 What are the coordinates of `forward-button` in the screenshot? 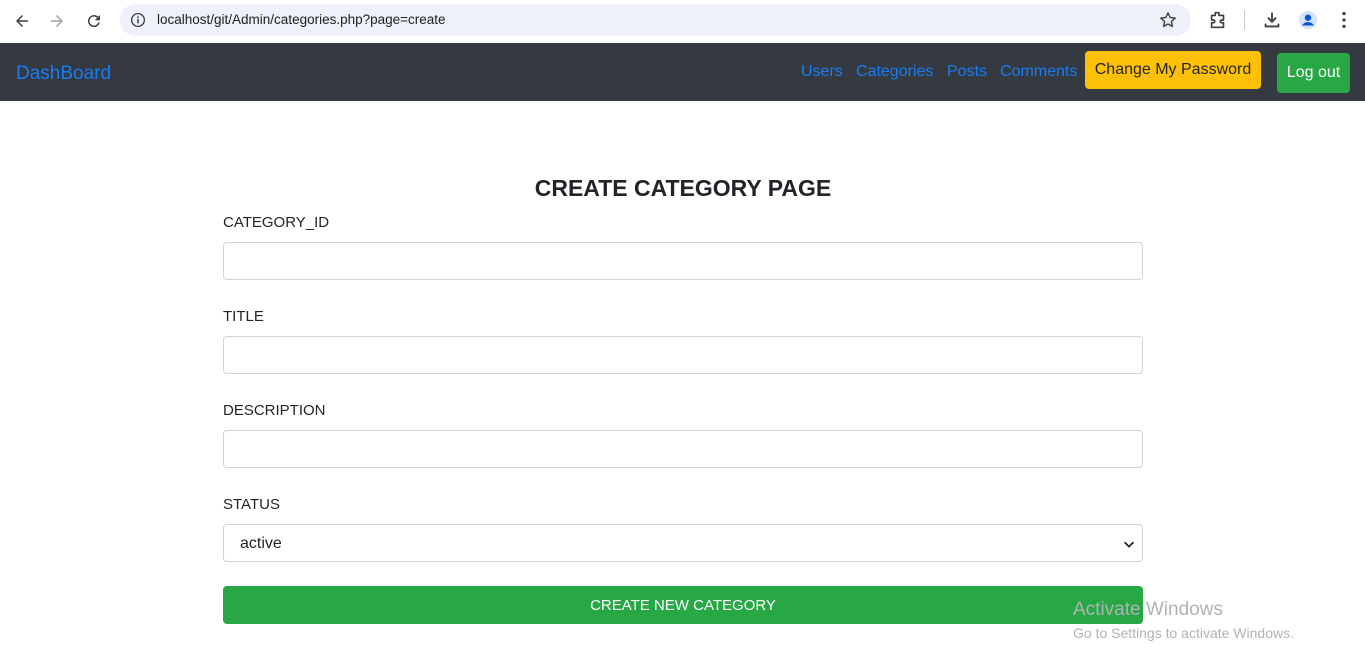 It's located at (57, 21).